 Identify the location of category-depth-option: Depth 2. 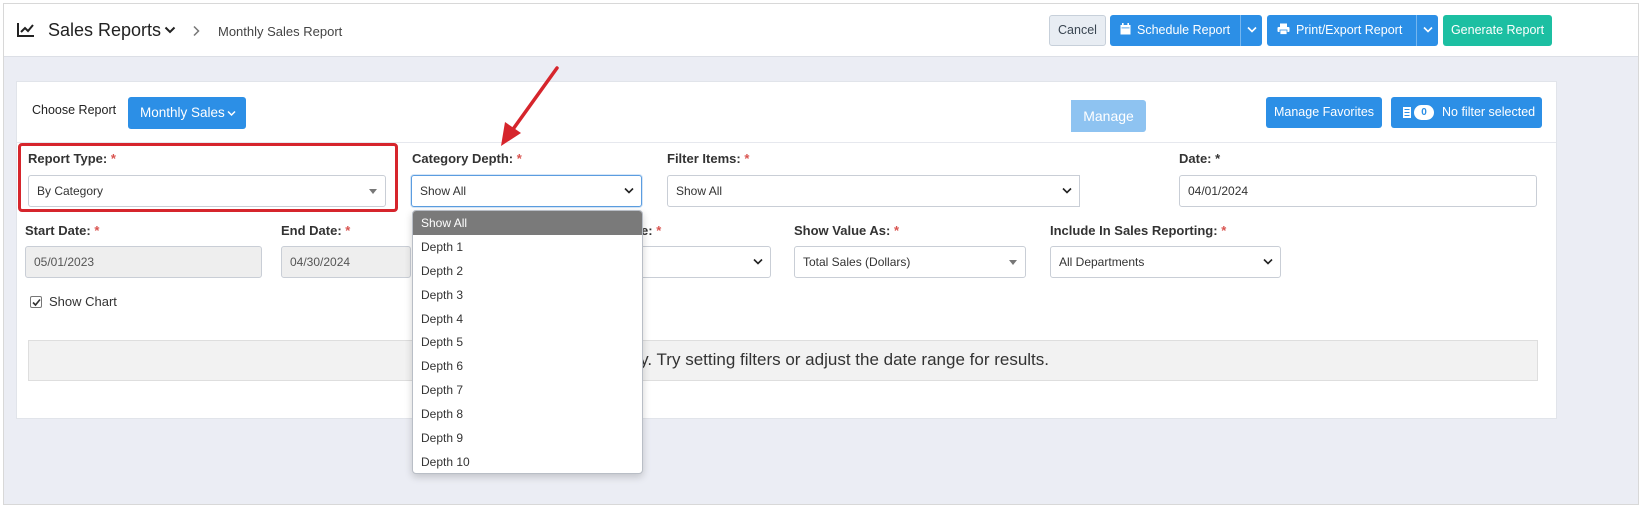
(527, 271).